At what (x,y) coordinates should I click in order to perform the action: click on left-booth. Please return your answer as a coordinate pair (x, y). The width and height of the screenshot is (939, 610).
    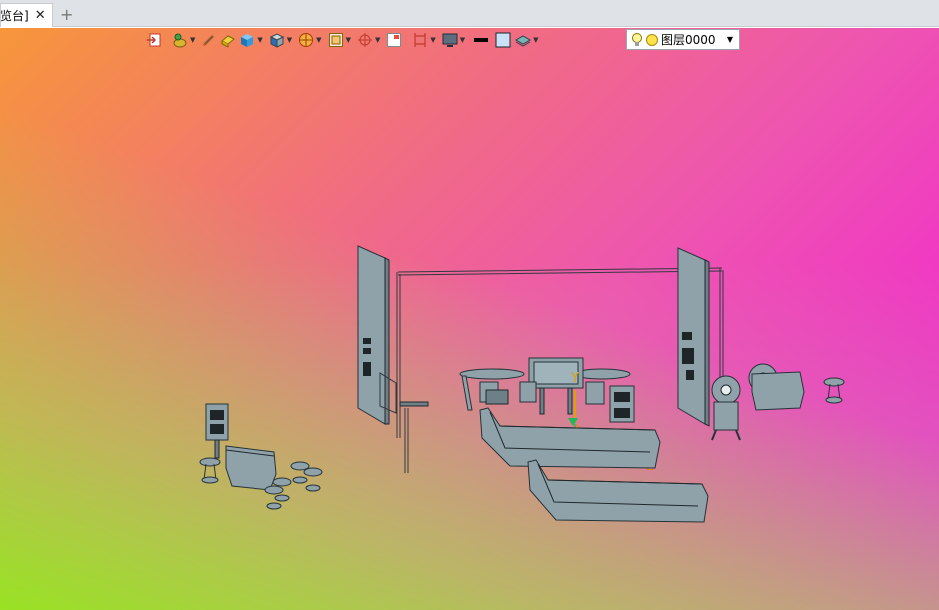
    Looking at the image, I should click on (261, 456).